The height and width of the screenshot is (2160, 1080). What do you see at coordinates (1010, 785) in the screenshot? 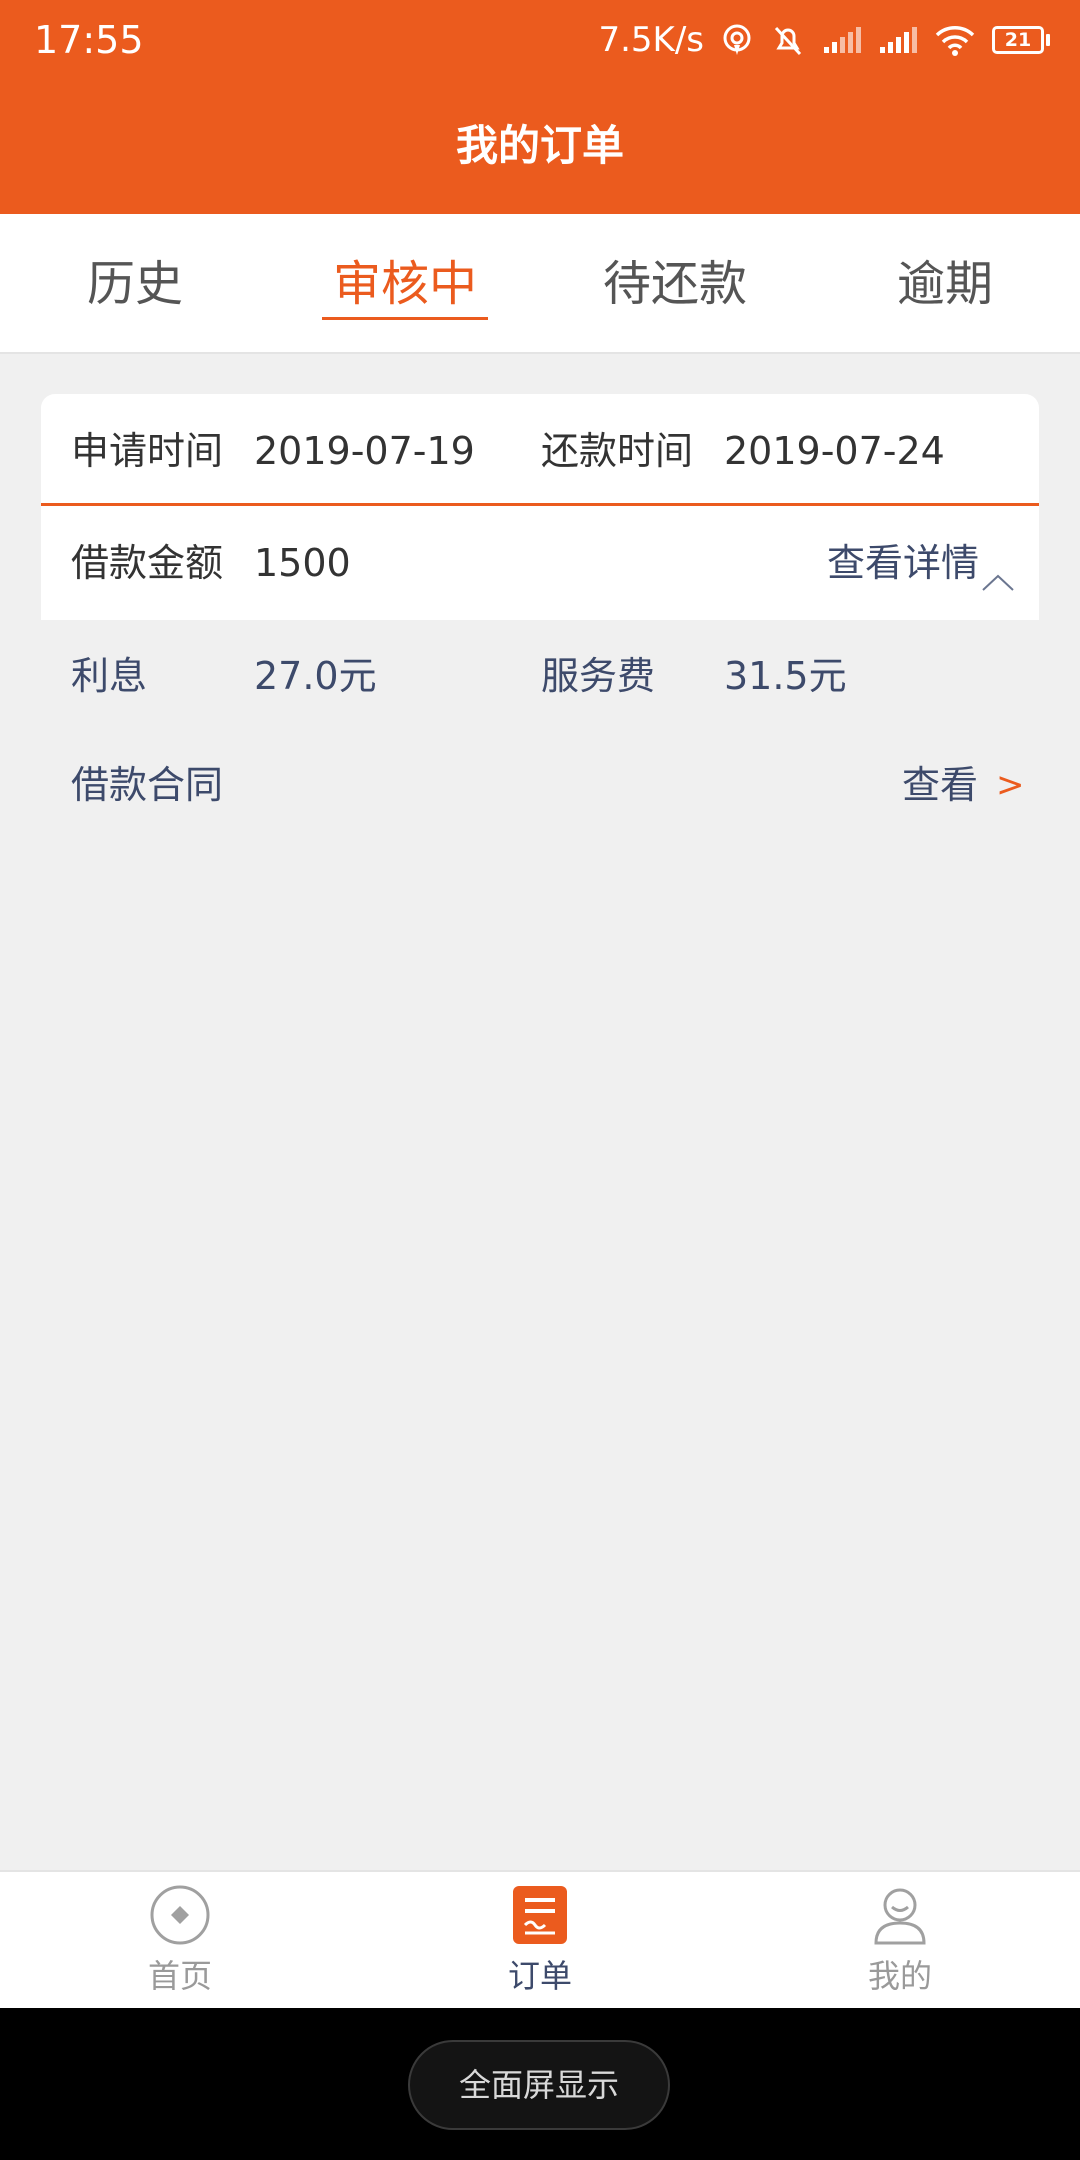
I see `chevron-right-icon: >` at bounding box center [1010, 785].